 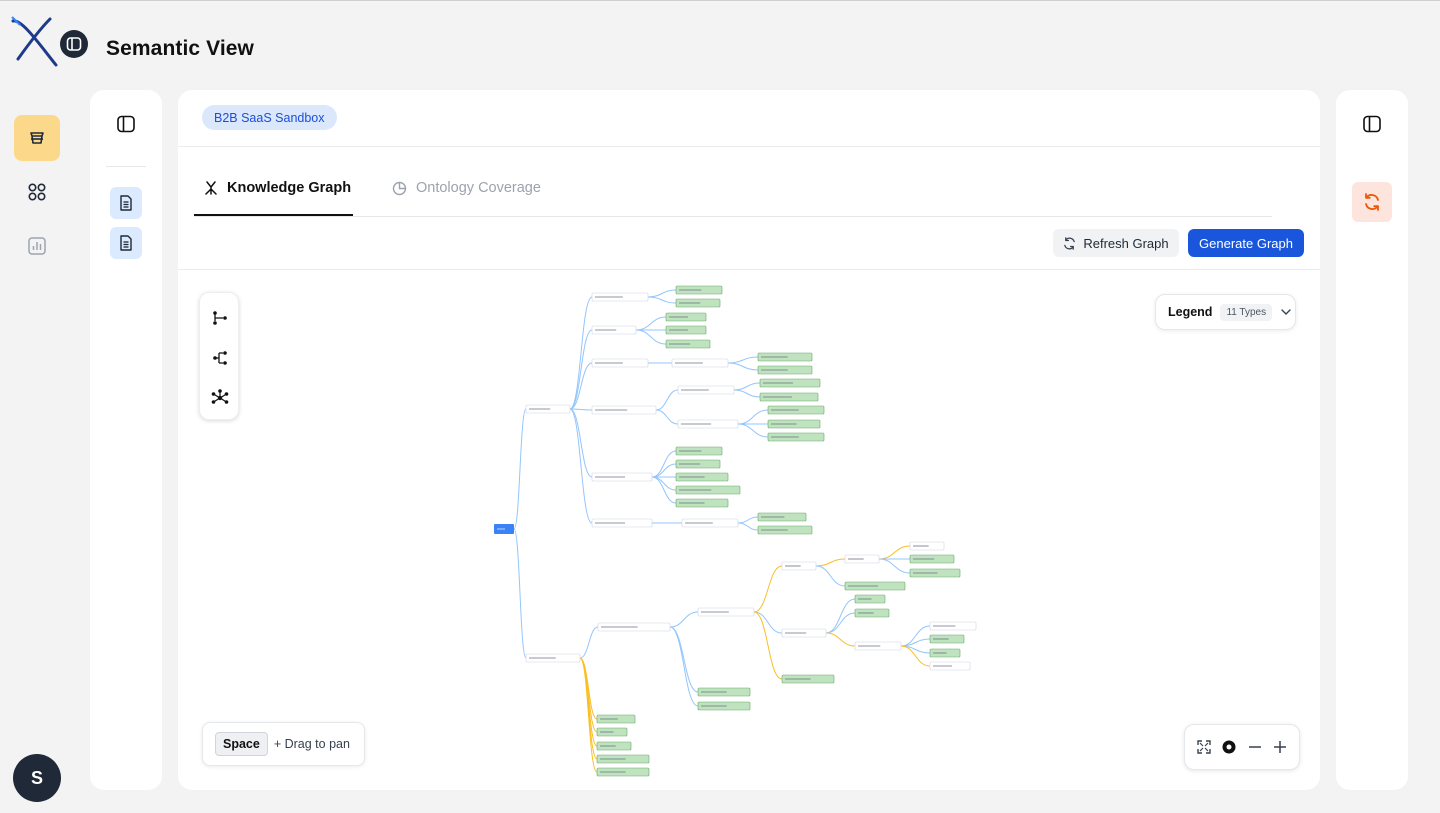 I want to click on database-stack-icon, so click(x=37, y=138).